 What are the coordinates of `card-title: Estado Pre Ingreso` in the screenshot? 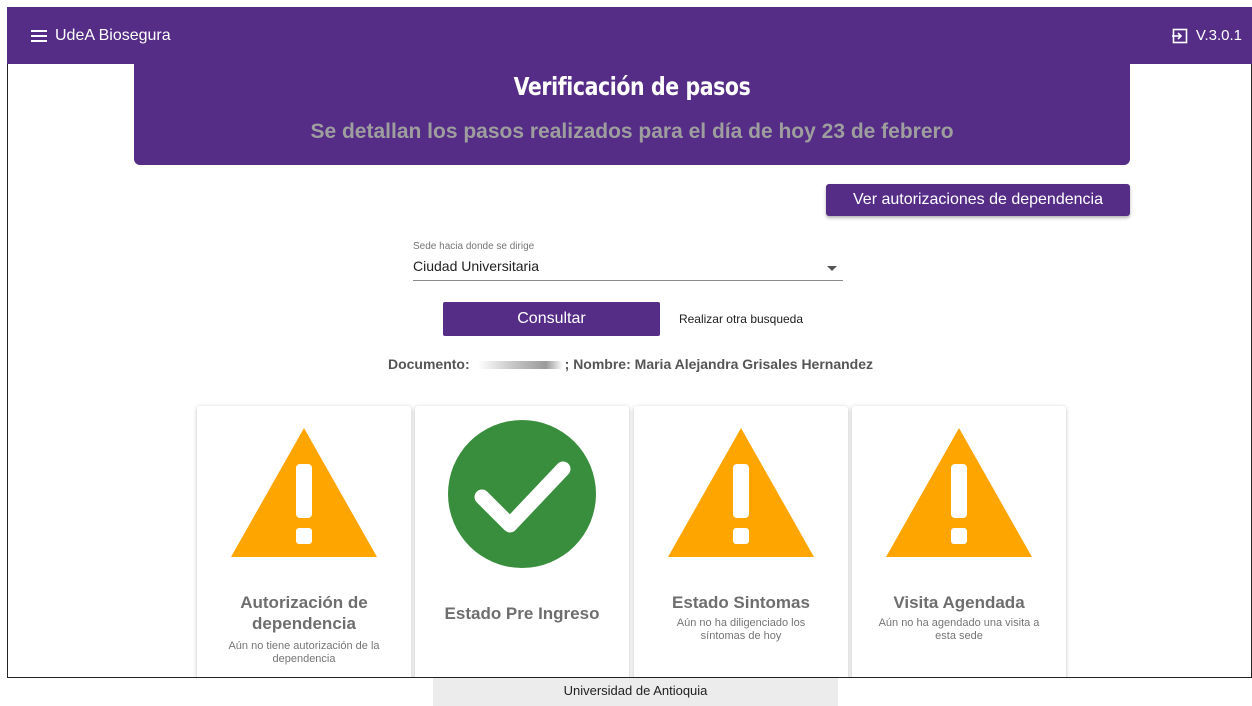 It's located at (522, 613).